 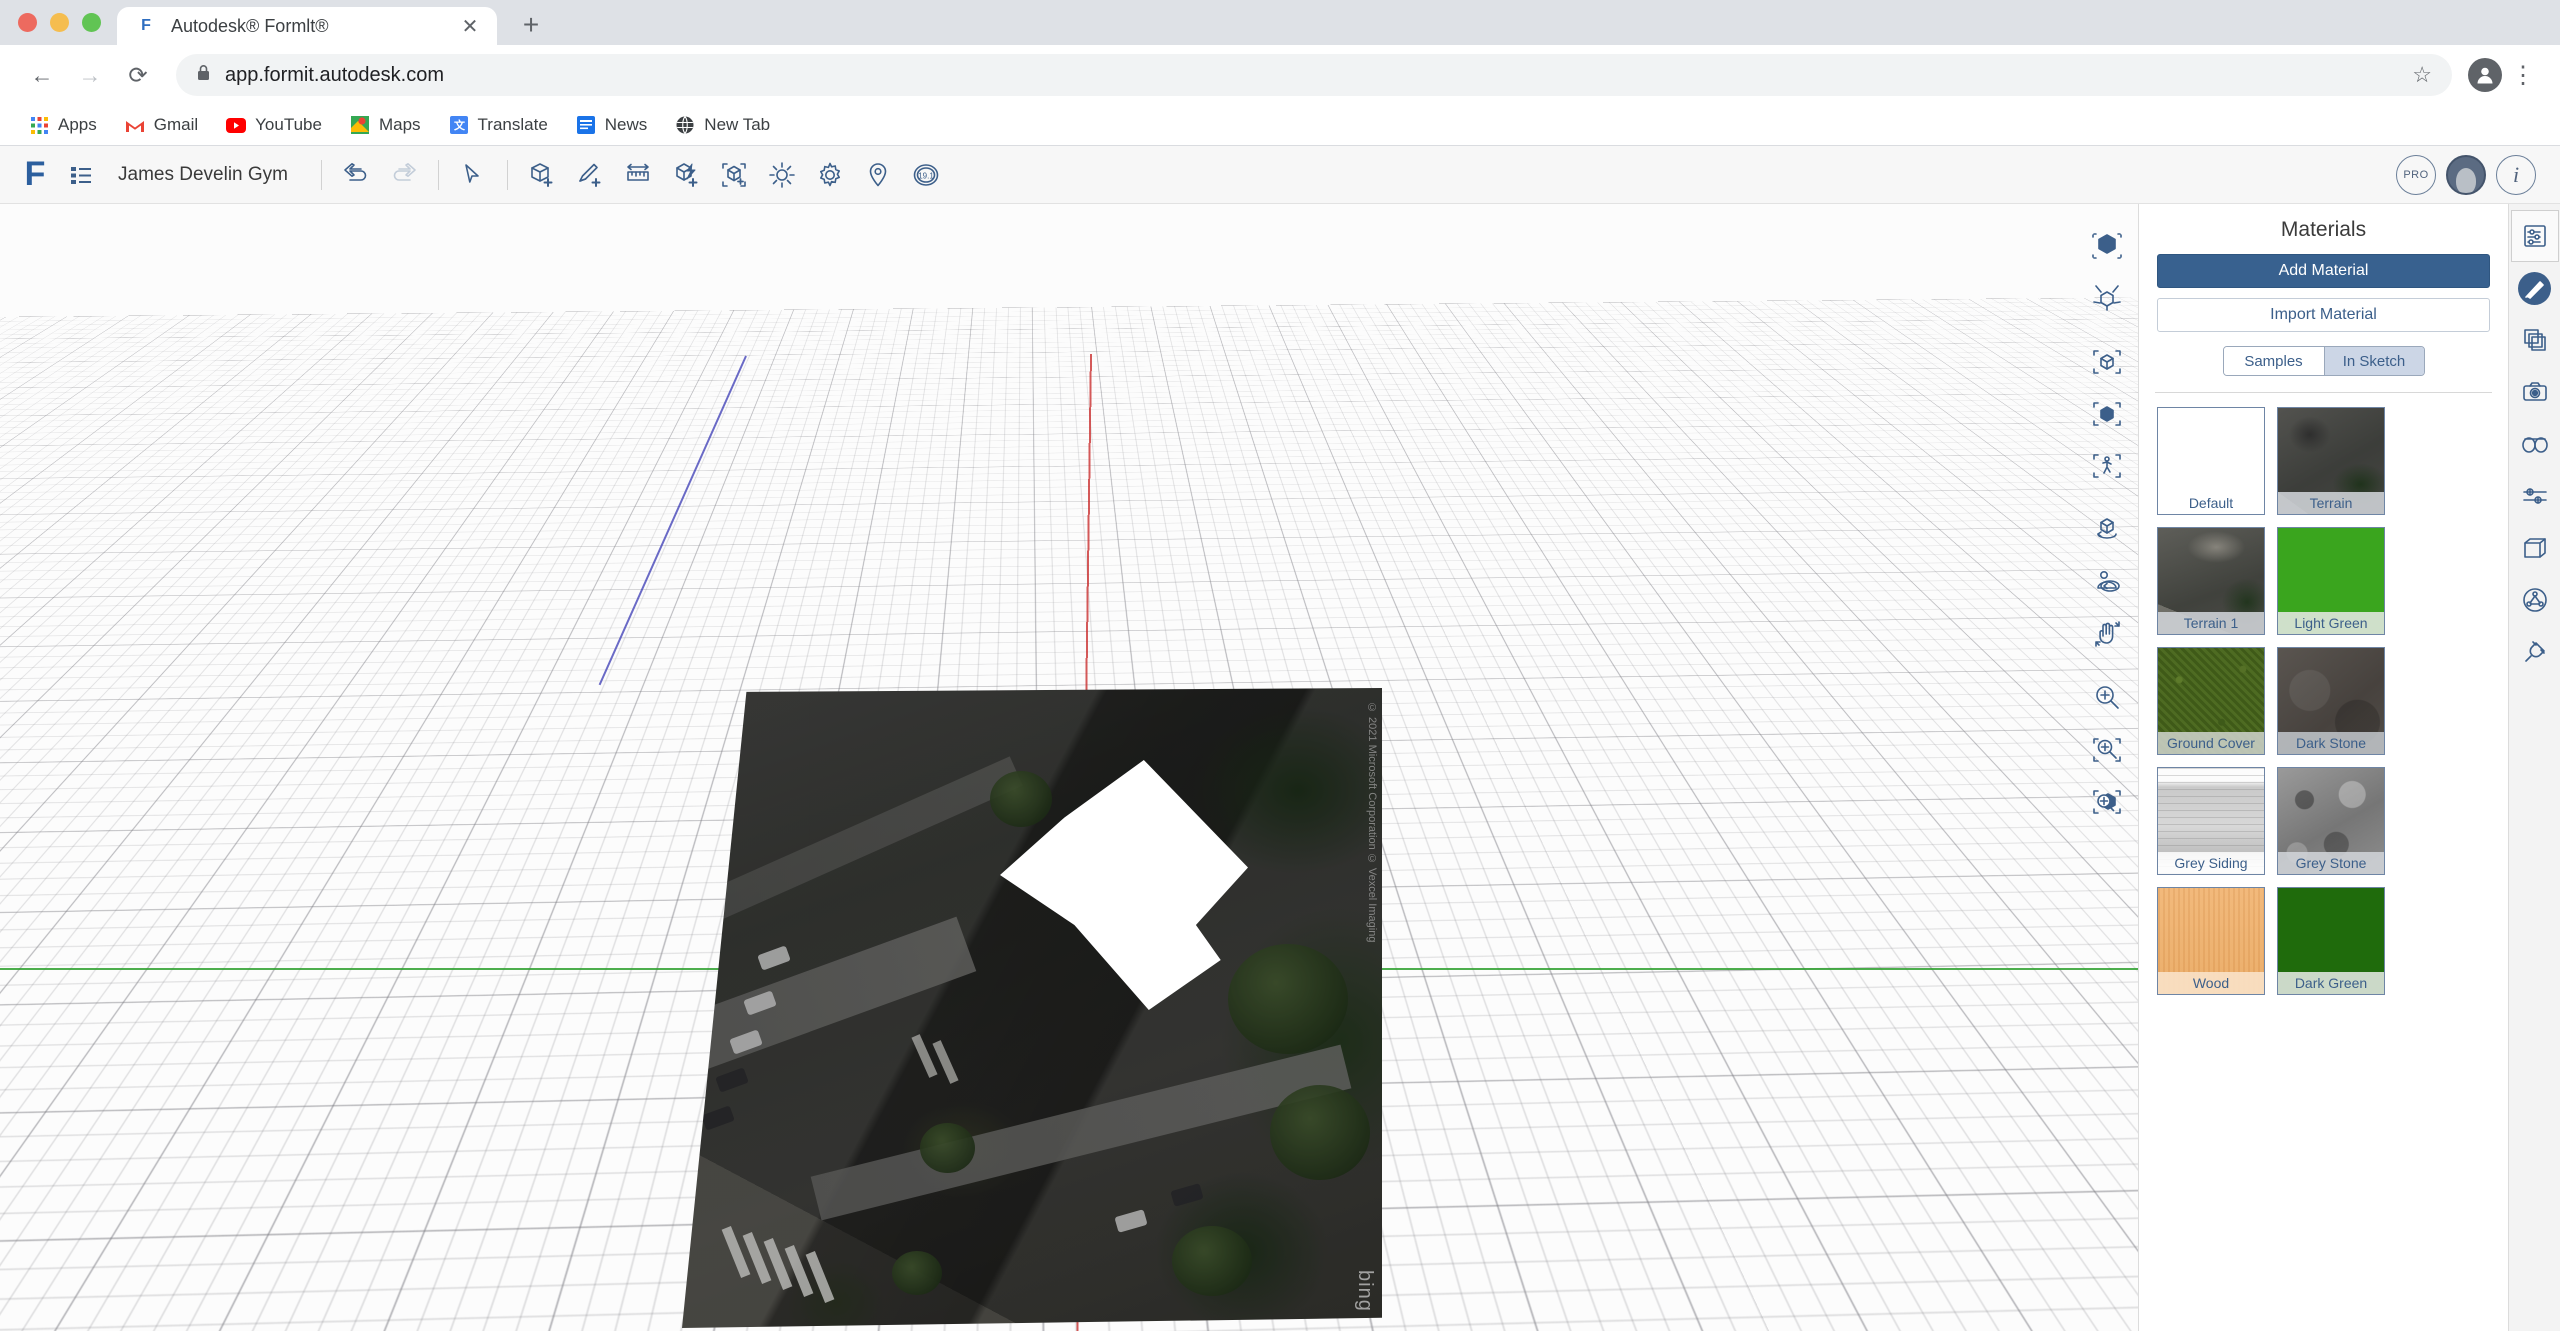 What do you see at coordinates (878, 175) in the screenshot?
I see `location-pin-icon` at bounding box center [878, 175].